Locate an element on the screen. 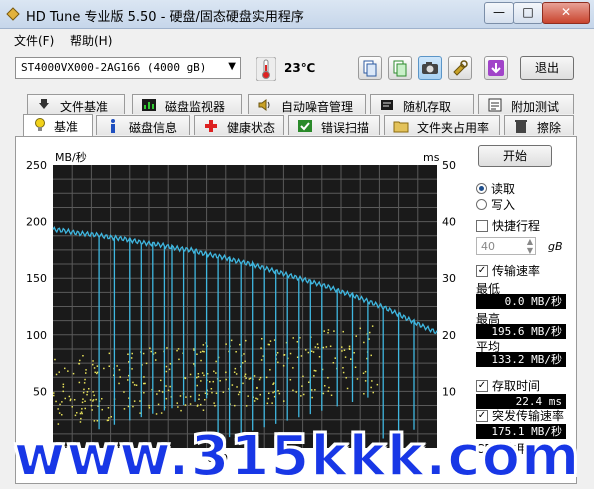  write-radio is located at coordinates (481, 204).